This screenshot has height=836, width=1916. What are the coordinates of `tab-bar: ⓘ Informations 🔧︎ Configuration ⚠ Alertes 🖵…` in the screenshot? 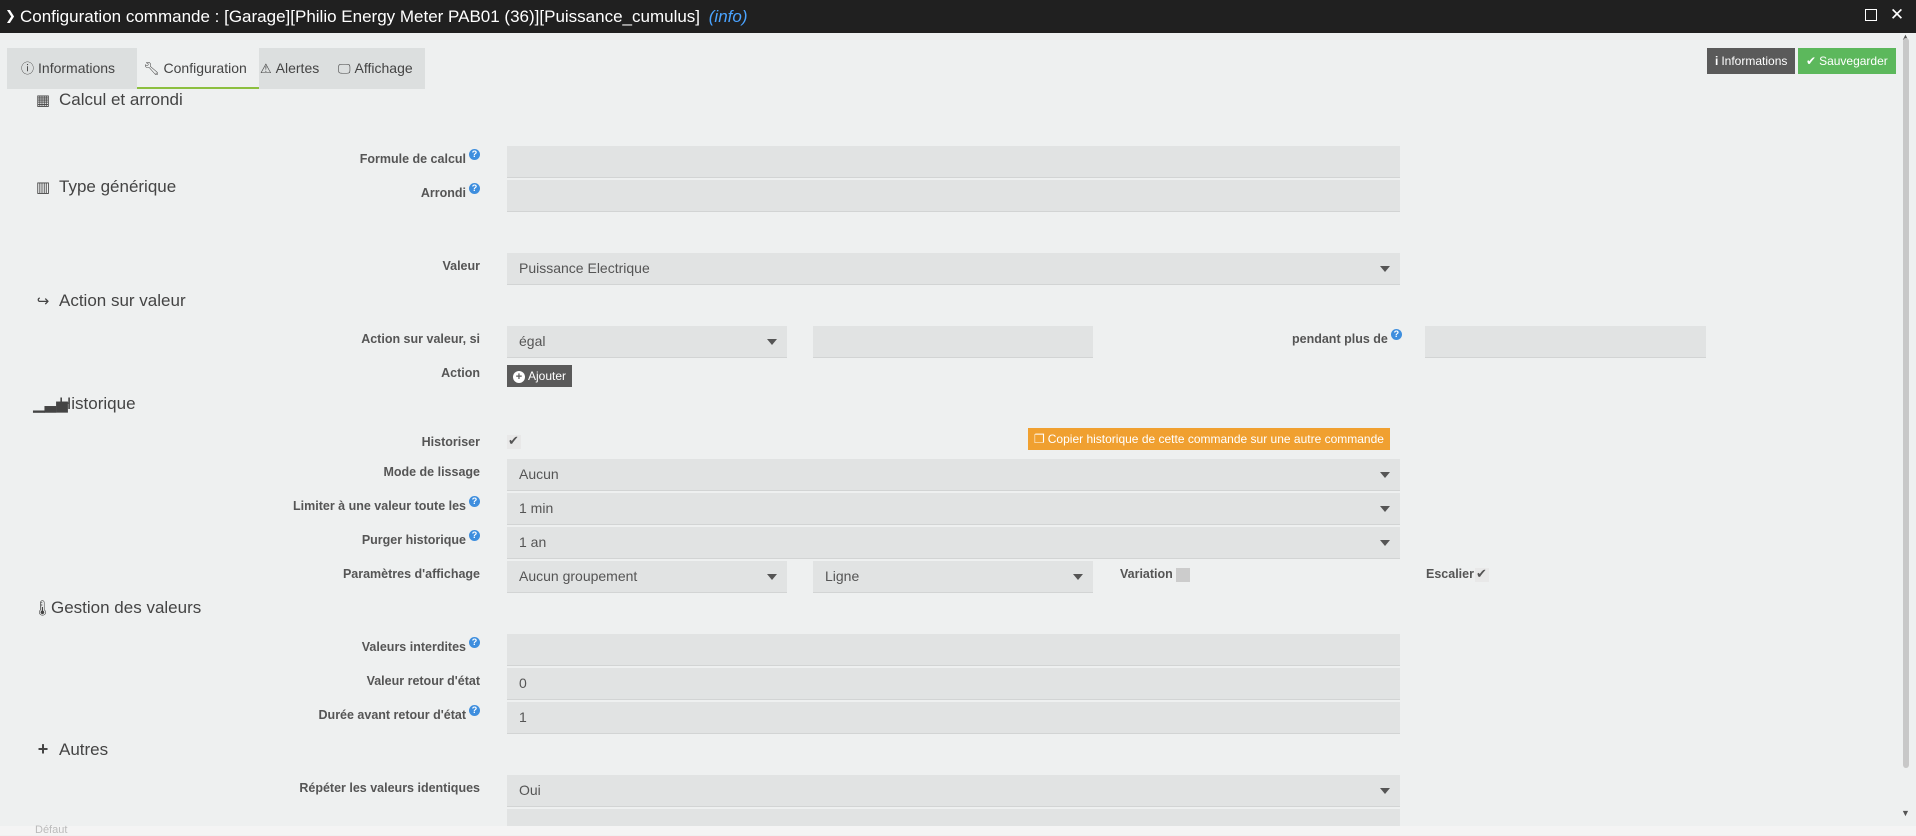 It's located at (216, 68).